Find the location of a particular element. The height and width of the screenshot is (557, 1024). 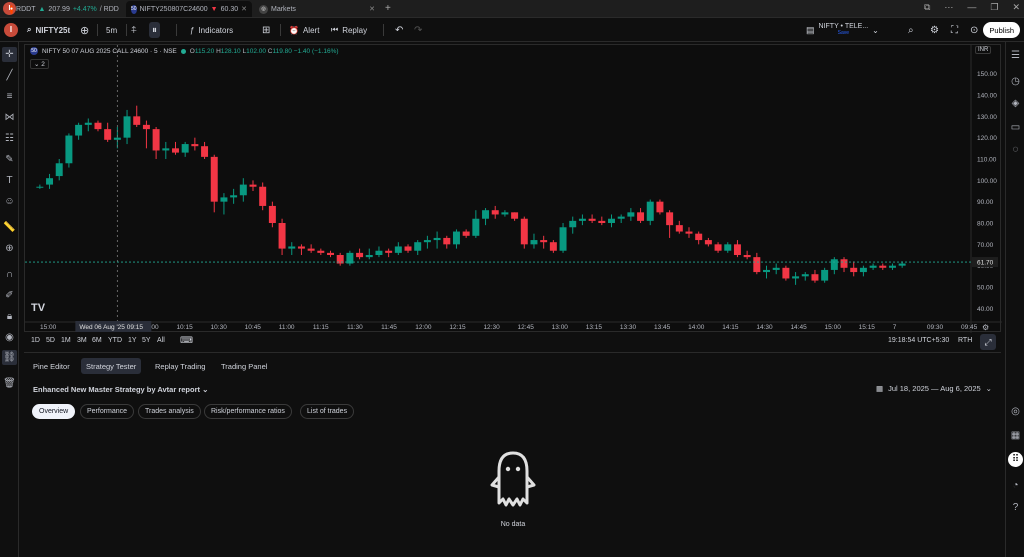

subtab-list-of-trades: List of trades is located at coordinates (327, 411).